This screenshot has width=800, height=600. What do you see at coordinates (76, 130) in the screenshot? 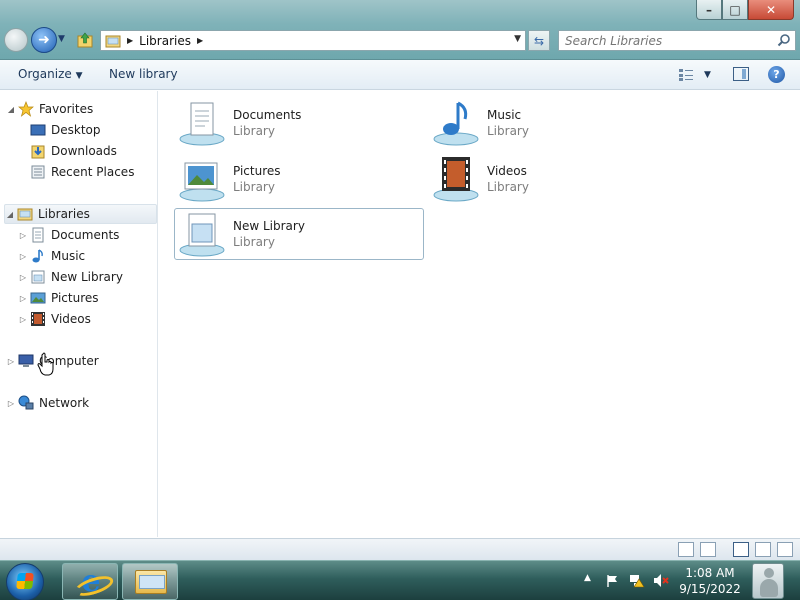
I see `nav-label: Desktop` at bounding box center [76, 130].